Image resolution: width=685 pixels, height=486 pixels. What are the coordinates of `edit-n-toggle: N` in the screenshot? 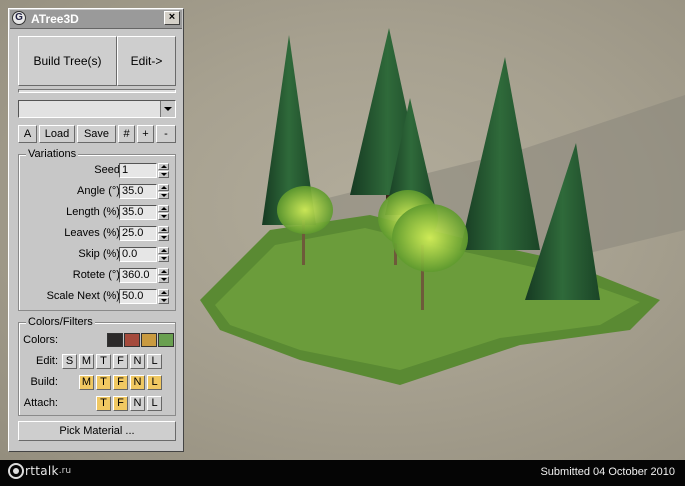 It's located at (137, 361).